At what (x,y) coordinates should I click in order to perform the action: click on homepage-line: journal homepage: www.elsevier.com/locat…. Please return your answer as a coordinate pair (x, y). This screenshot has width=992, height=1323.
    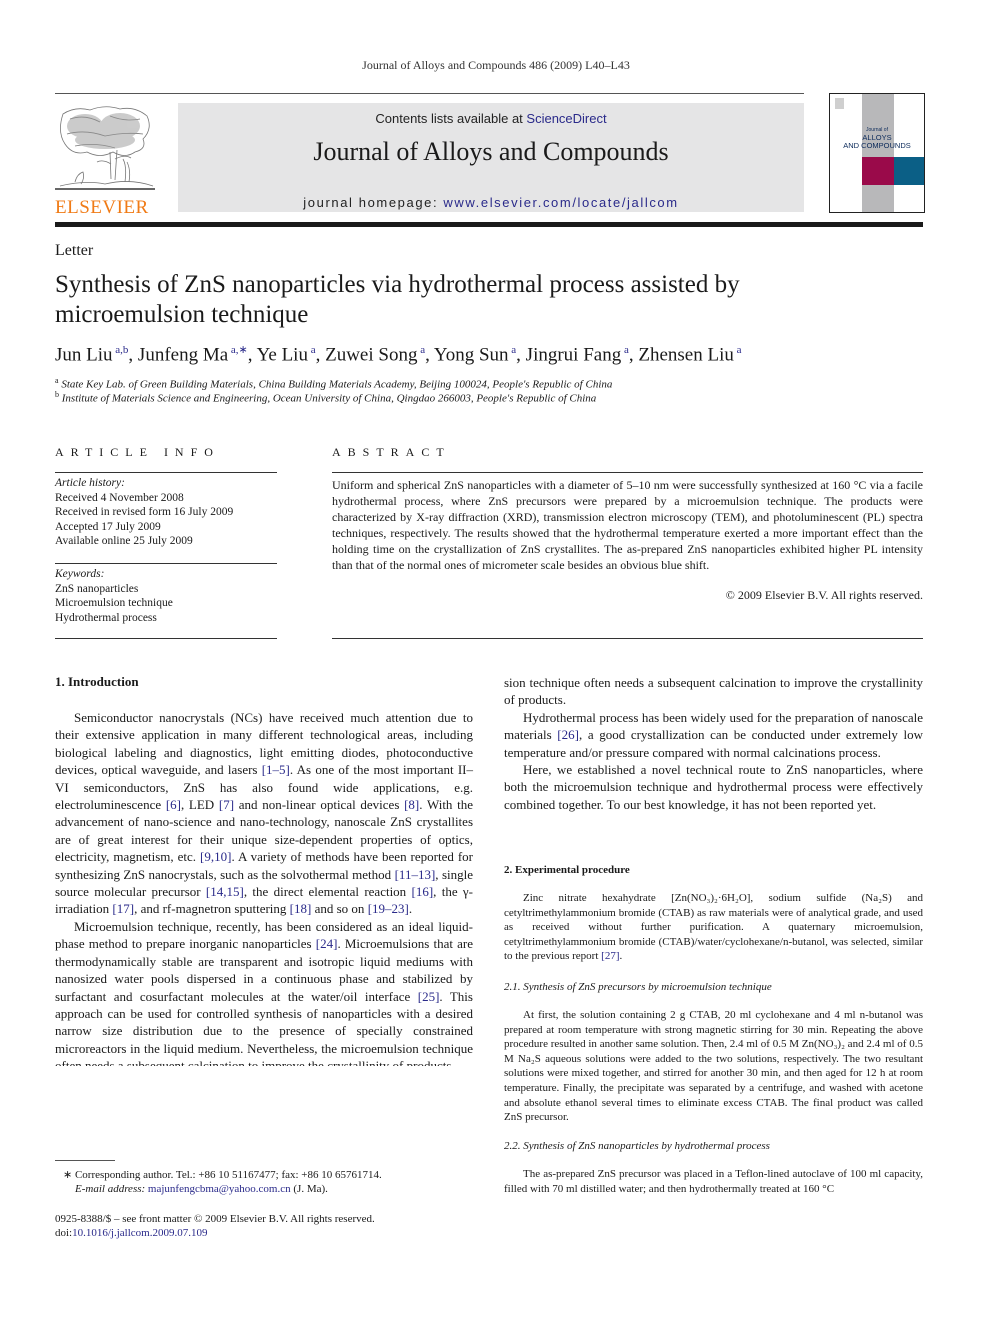
    Looking at the image, I should click on (491, 202).